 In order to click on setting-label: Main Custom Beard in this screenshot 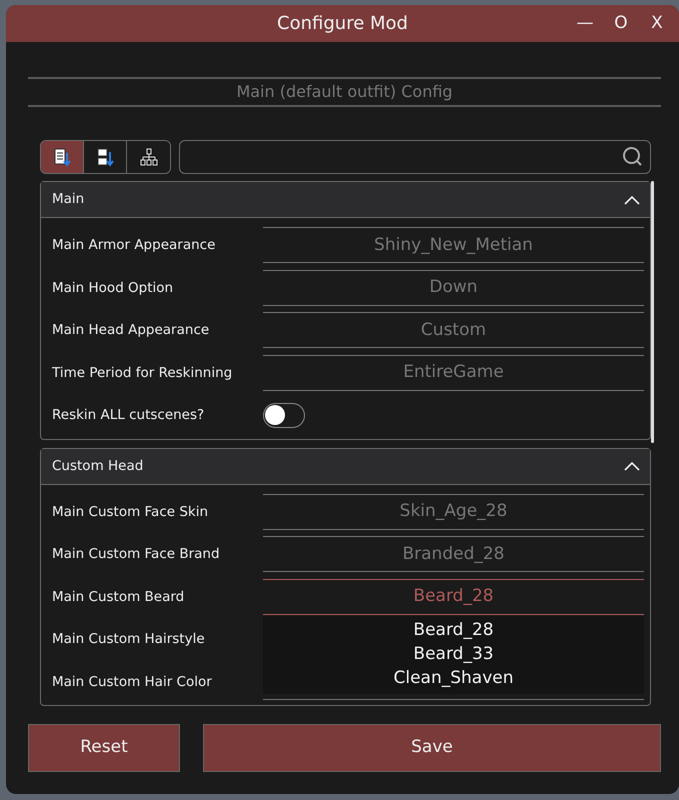, I will do `click(119, 597)`.